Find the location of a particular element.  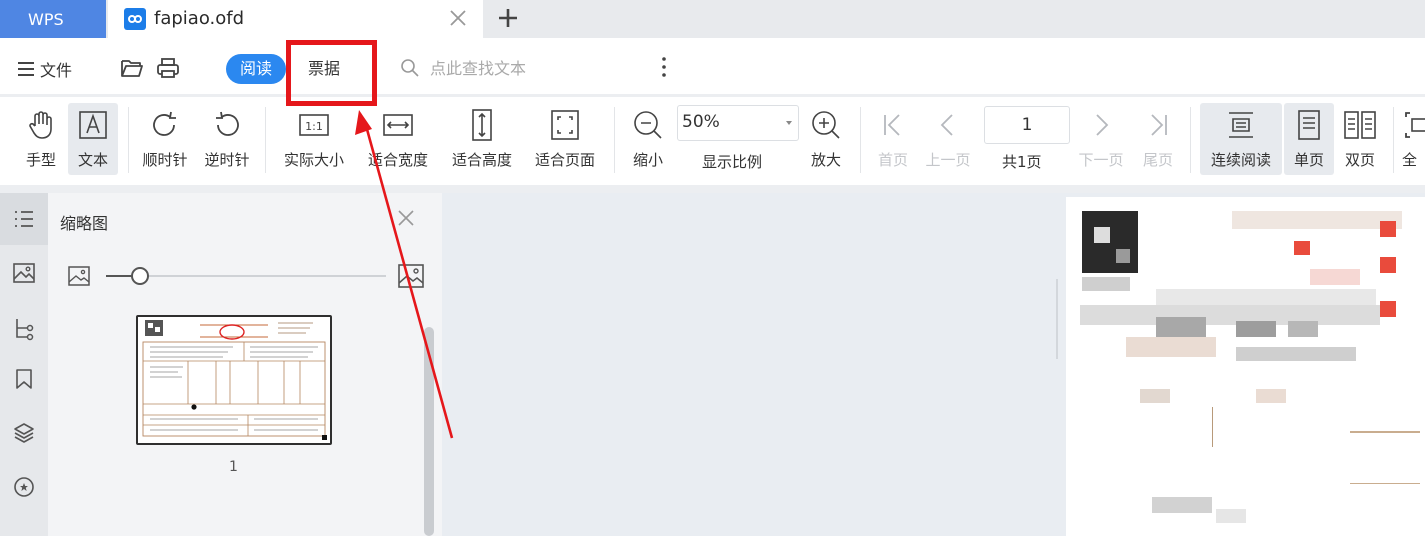

slider-handle is located at coordinates (140, 276).